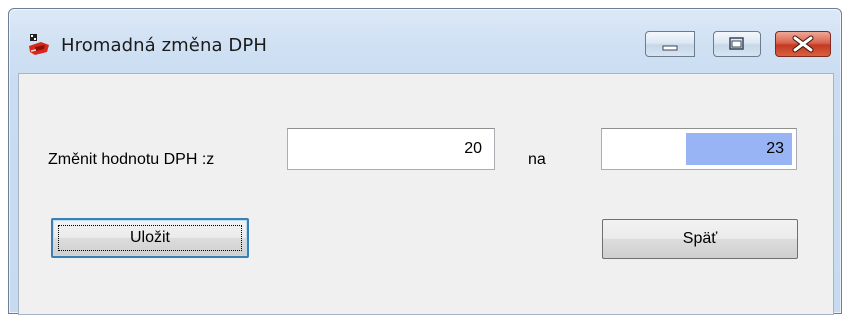 This screenshot has width=852, height=322. Describe the element at coordinates (164, 45) in the screenshot. I see `window-title: Hromadná změna DPH` at that location.